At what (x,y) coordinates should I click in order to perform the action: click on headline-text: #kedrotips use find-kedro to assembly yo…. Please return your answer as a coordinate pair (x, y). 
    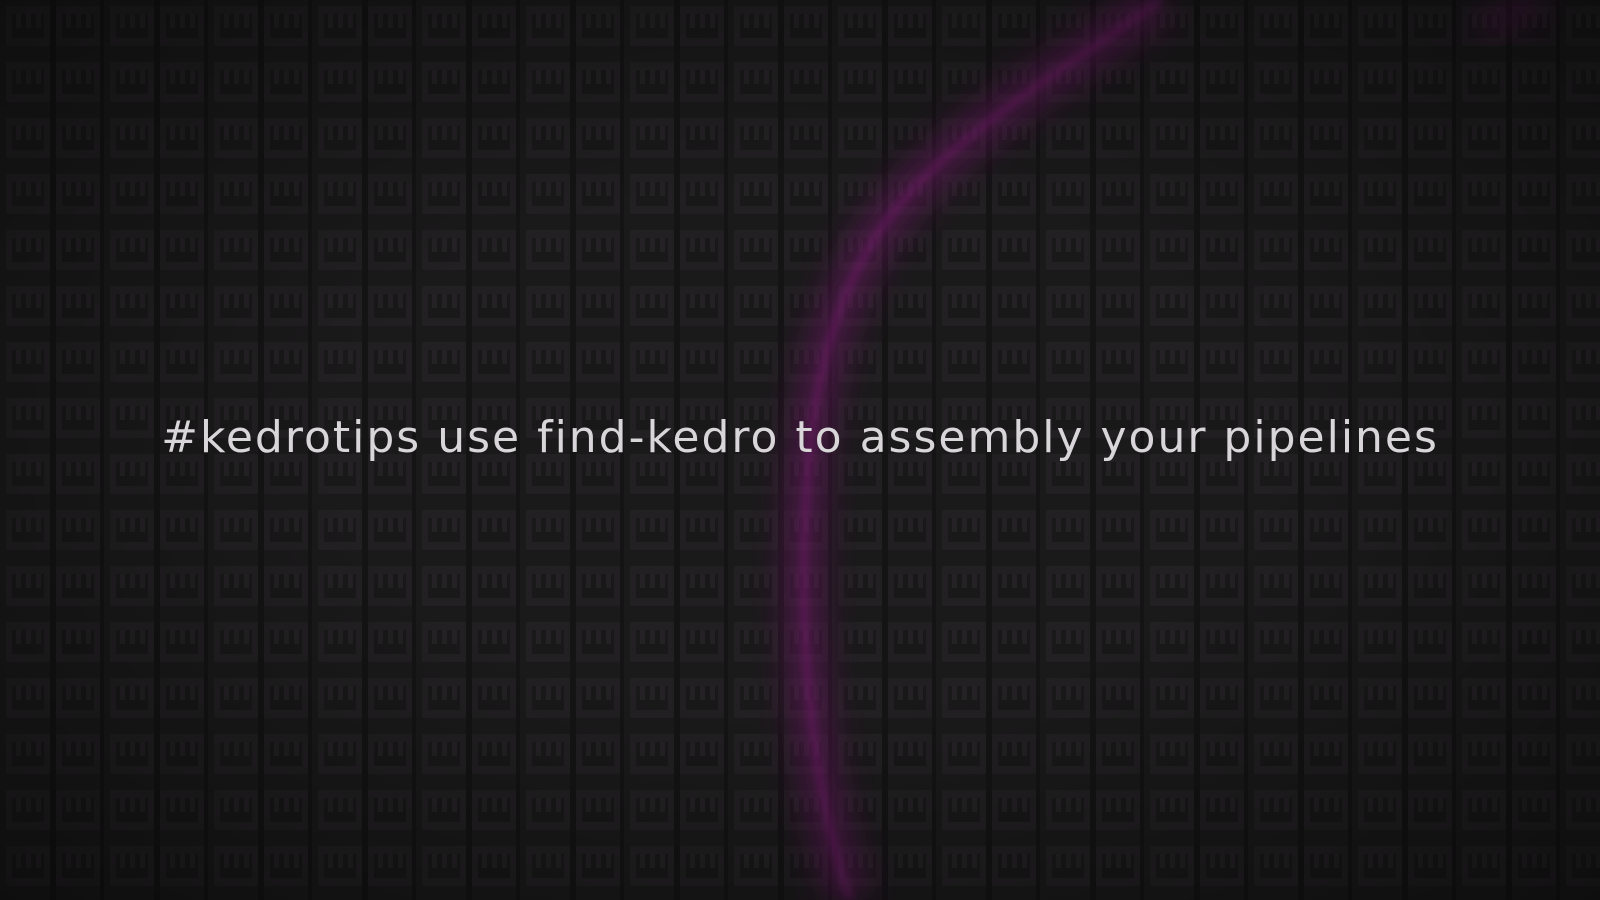
    Looking at the image, I should click on (800, 437).